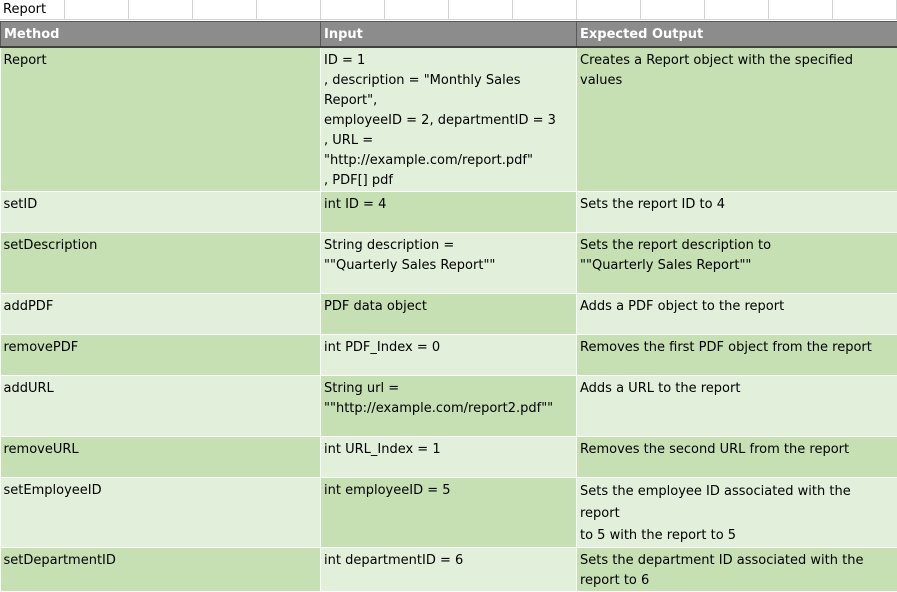 The width and height of the screenshot is (897, 592). What do you see at coordinates (417, 10) in the screenshot?
I see `cell-g1` at bounding box center [417, 10].